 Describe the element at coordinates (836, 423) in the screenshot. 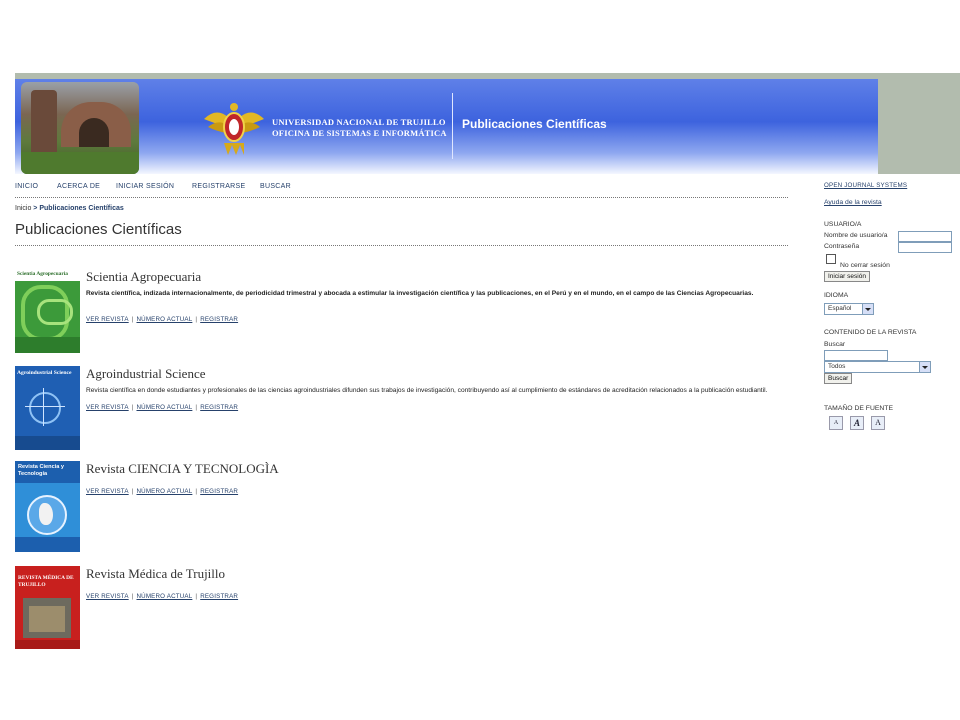

I see `font-small-icon: A` at that location.